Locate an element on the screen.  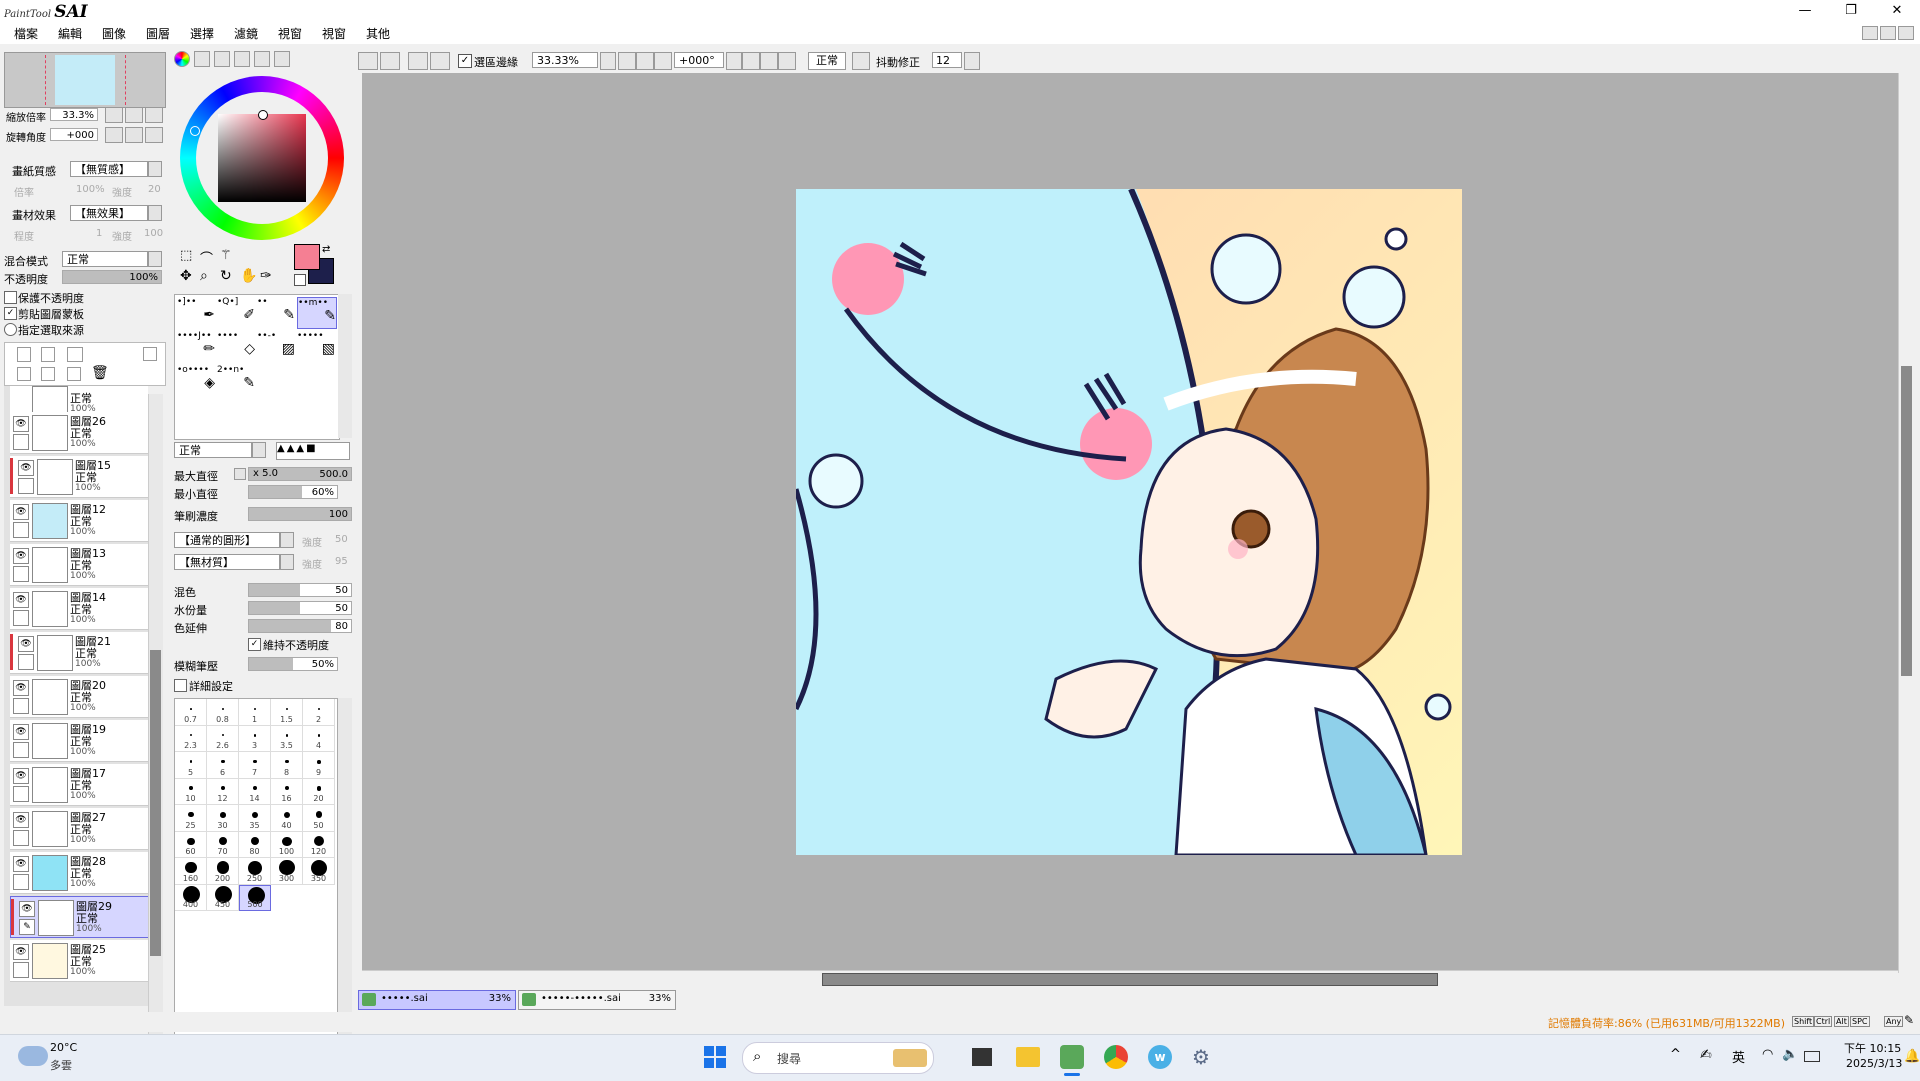
paper-texture-select: 【無質感】 is located at coordinates (109, 169).